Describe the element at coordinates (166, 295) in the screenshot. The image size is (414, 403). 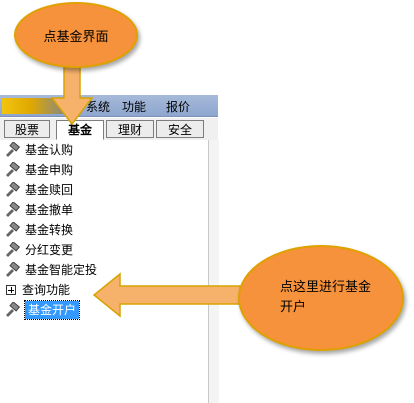
I see `left-arrow-shape` at that location.